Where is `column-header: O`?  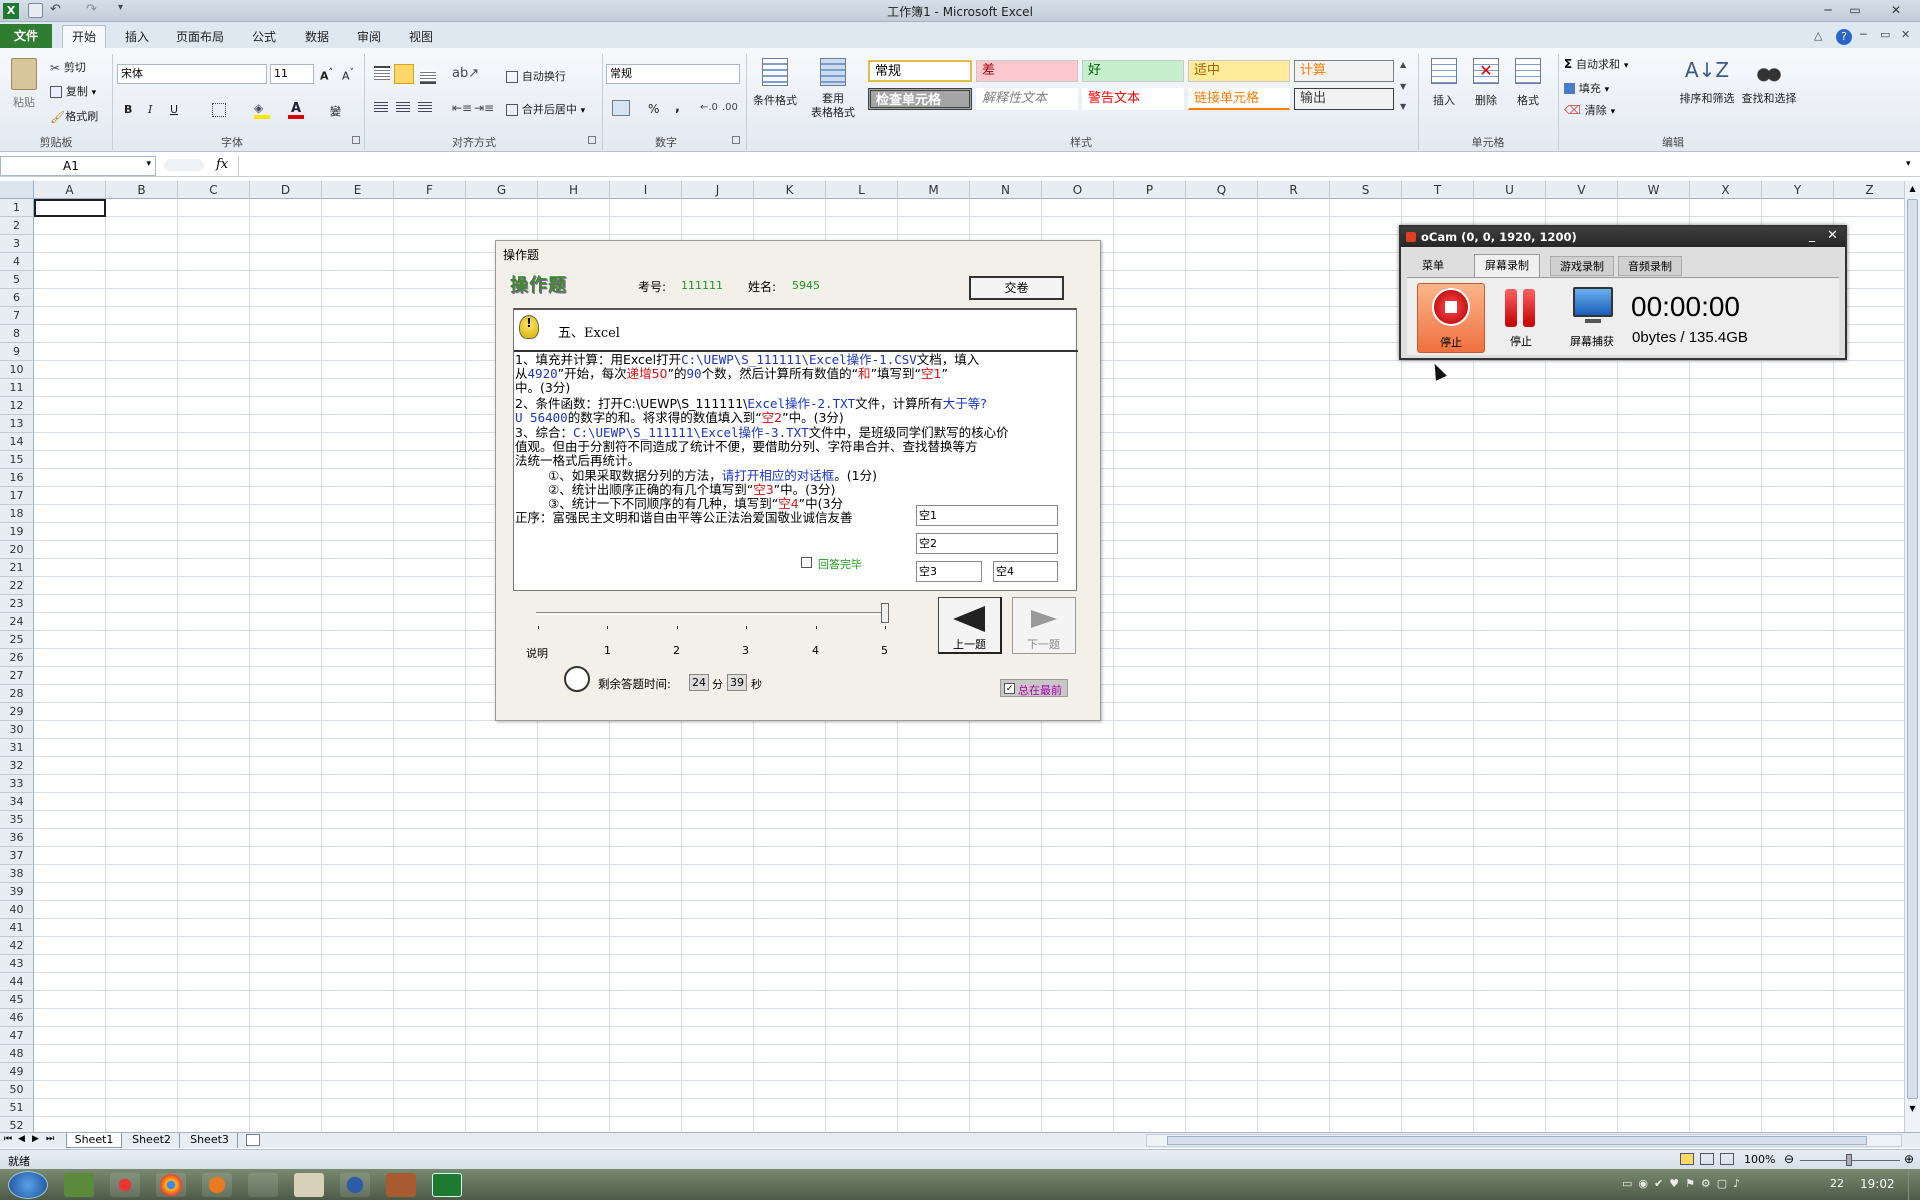 column-header: O is located at coordinates (1078, 190).